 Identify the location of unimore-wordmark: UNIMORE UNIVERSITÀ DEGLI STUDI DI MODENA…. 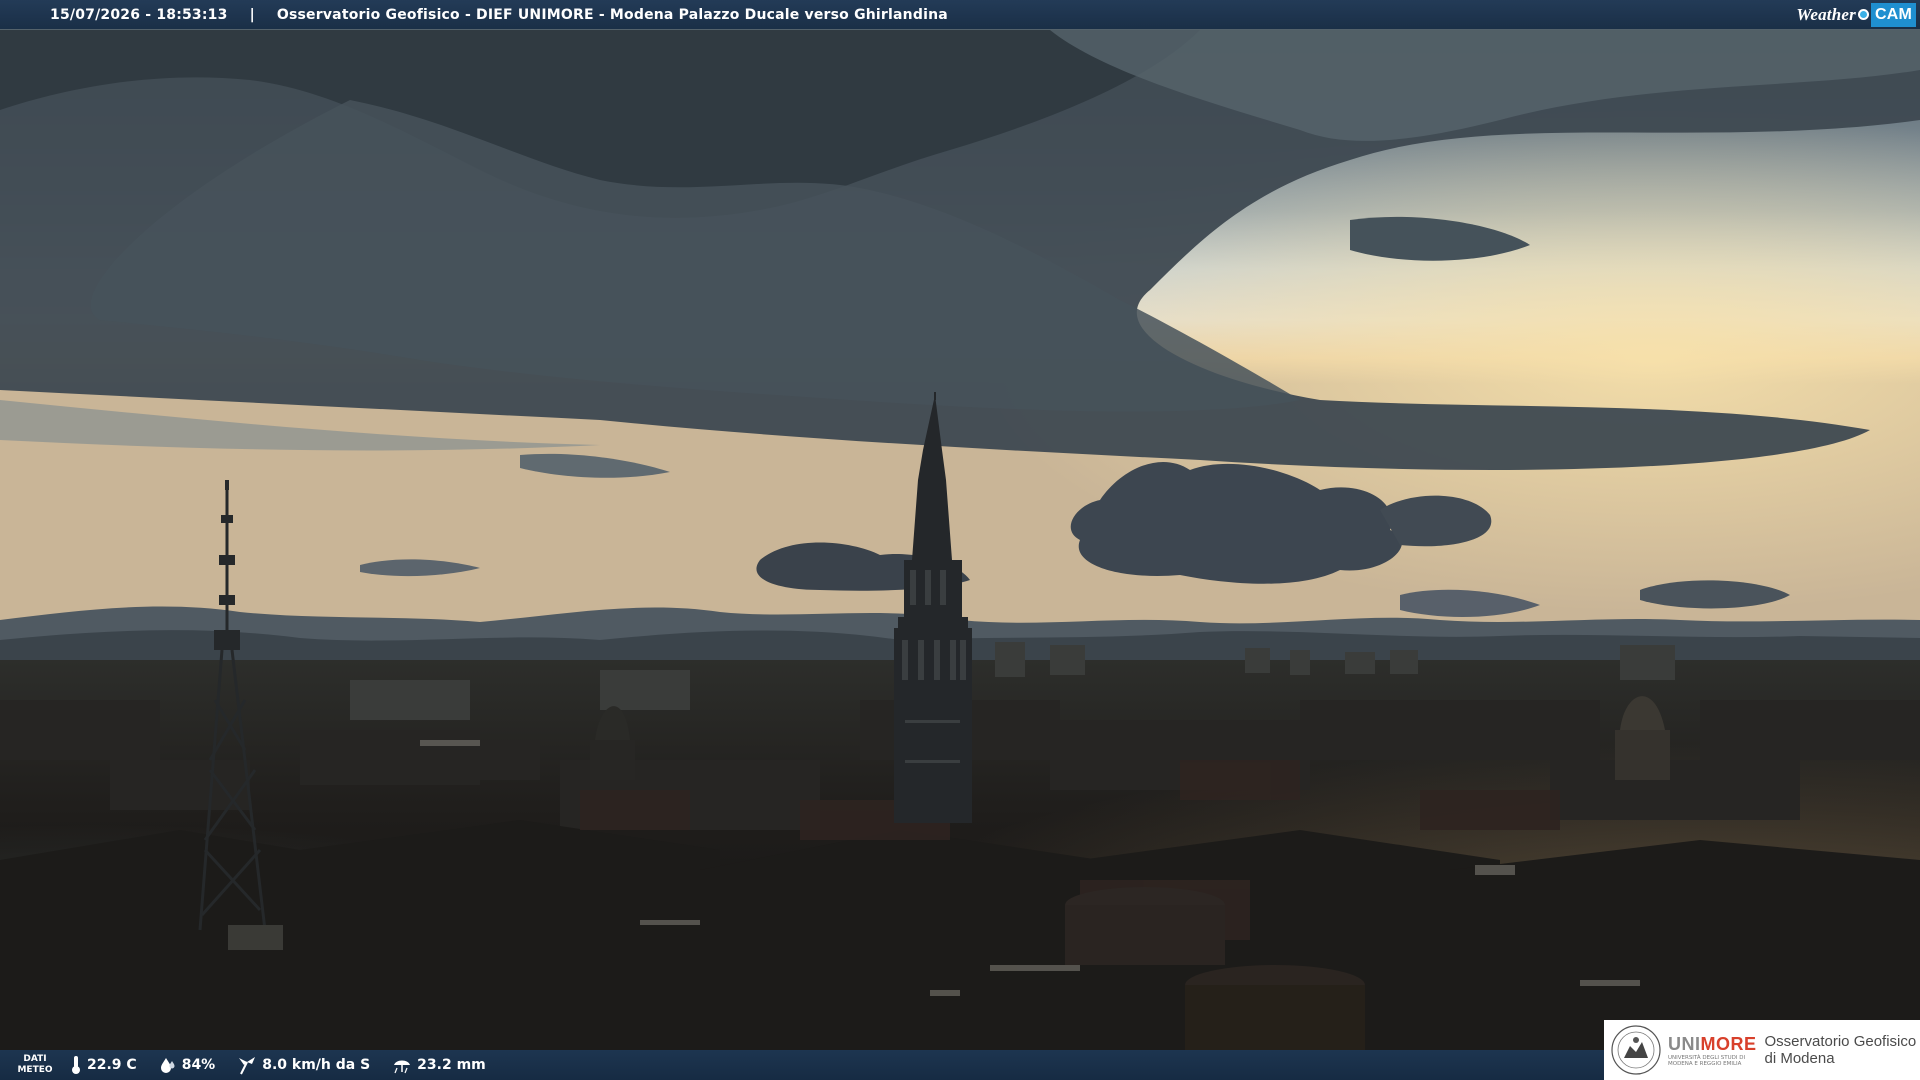
(1712, 1050).